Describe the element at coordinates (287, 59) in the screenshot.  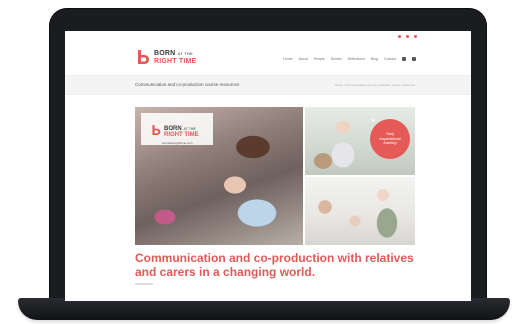
I see `nav-home: Home` at that location.